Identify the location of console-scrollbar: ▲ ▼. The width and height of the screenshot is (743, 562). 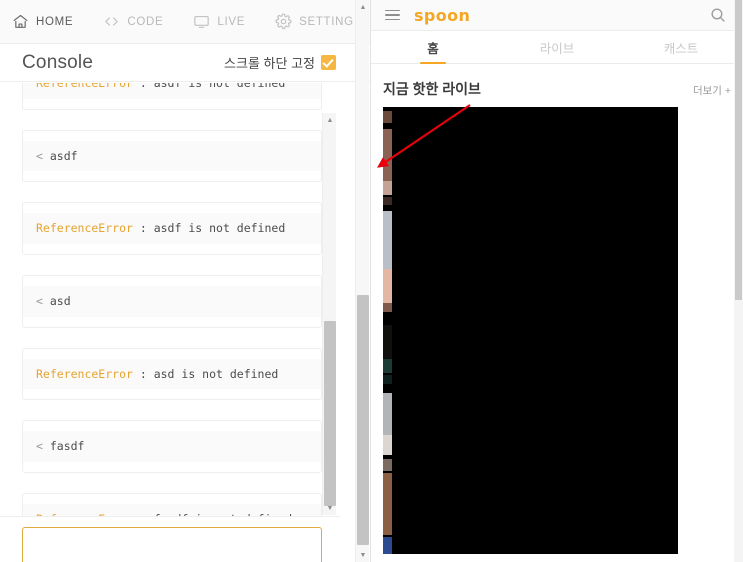
(329, 314).